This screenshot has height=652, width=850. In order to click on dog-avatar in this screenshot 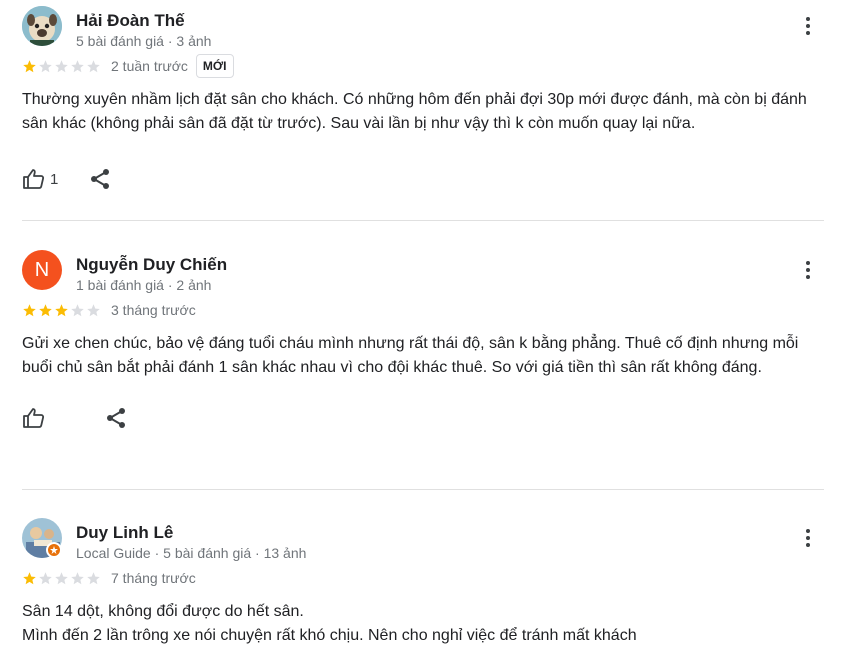, I will do `click(42, 26)`.